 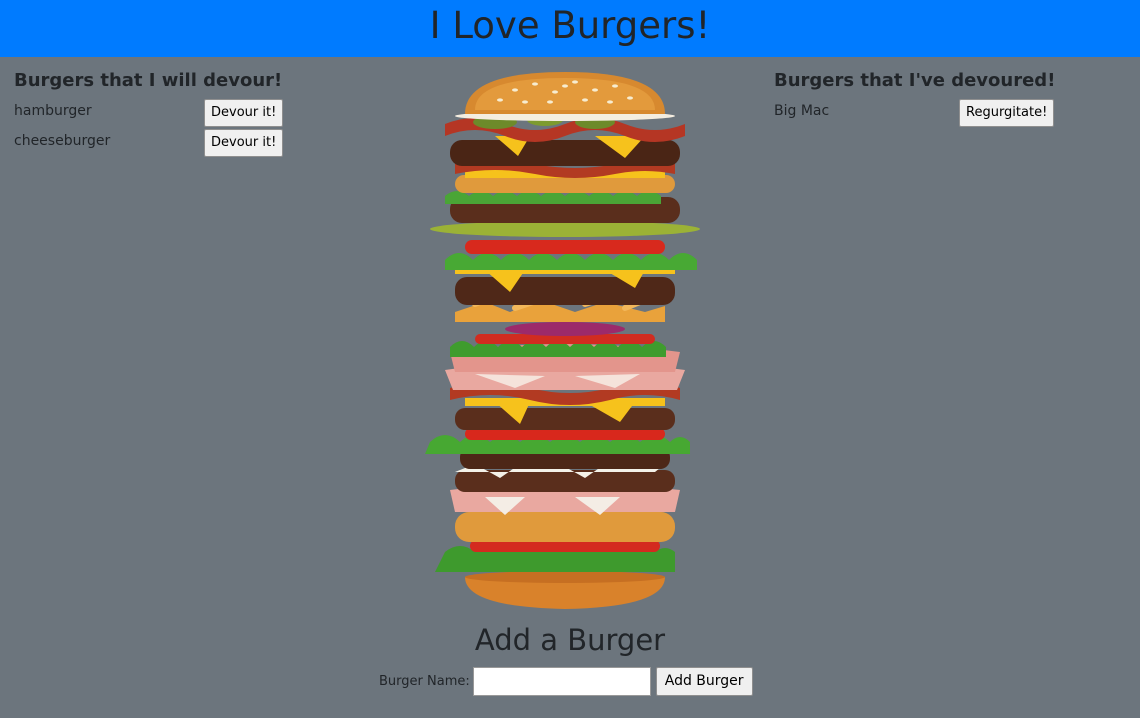 What do you see at coordinates (561, 681) in the screenshot?
I see `burger-name-input` at bounding box center [561, 681].